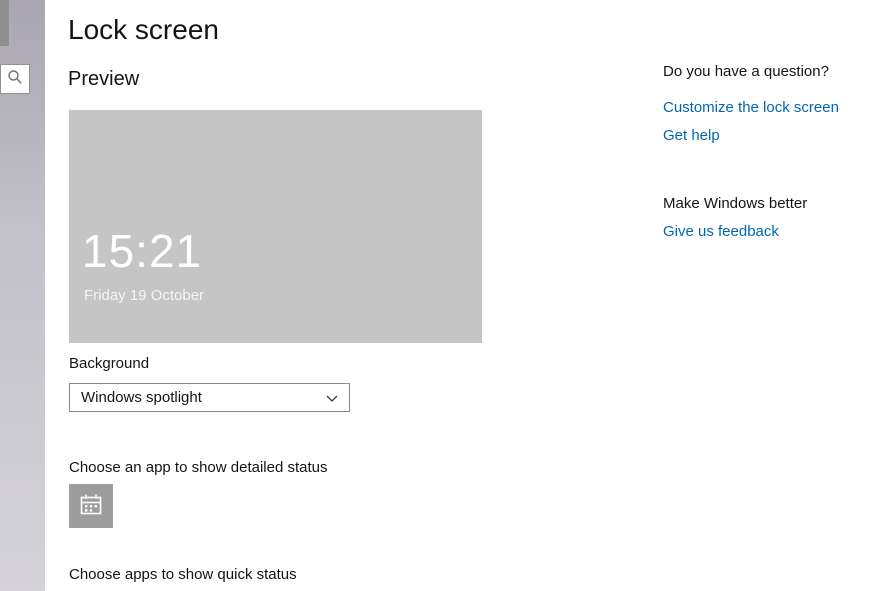 The image size is (873, 591). What do you see at coordinates (144, 295) in the screenshot?
I see `preview-date: Friday 19 October` at bounding box center [144, 295].